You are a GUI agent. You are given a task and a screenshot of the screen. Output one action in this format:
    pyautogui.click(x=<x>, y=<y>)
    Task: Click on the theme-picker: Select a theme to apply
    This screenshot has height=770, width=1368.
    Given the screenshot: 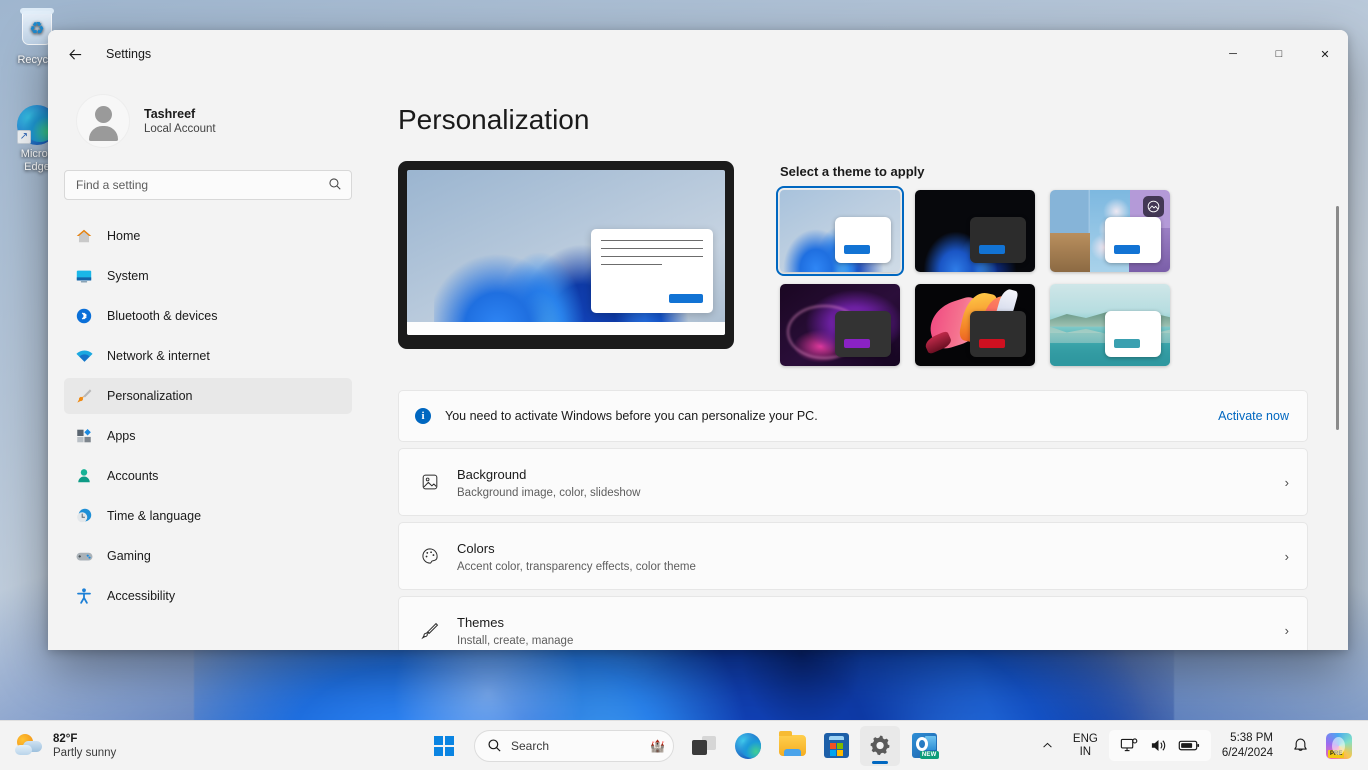 What is the action you would take?
    pyautogui.click(x=1042, y=263)
    